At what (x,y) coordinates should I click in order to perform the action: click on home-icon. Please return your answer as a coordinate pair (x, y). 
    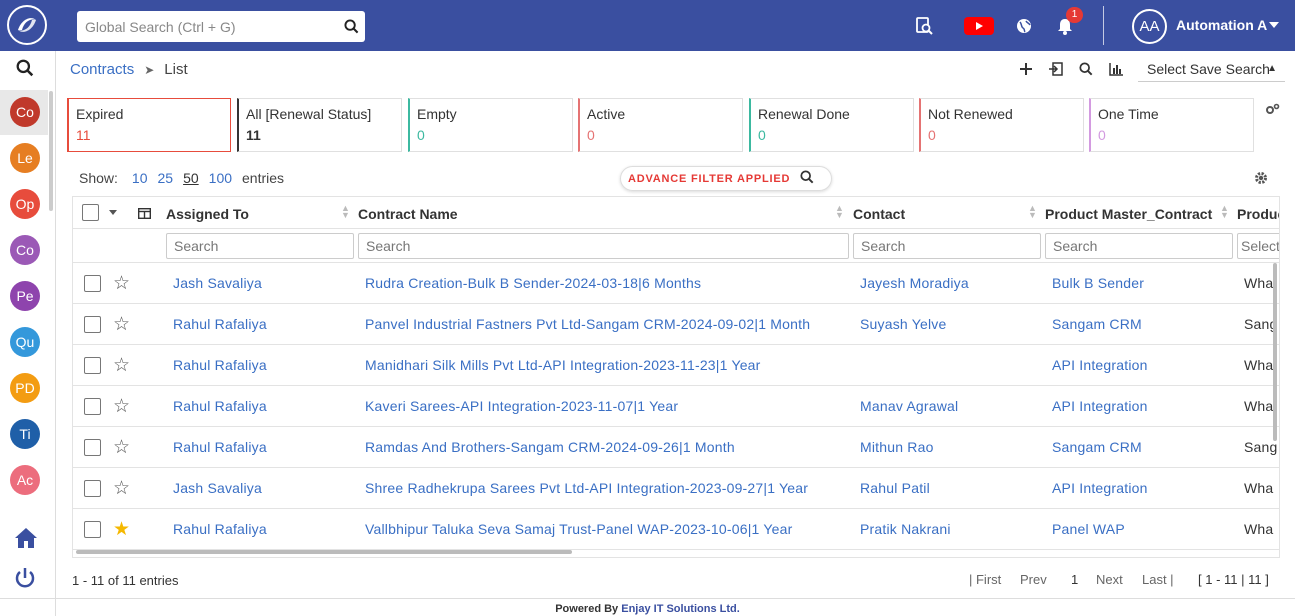
    Looking at the image, I should click on (26, 539).